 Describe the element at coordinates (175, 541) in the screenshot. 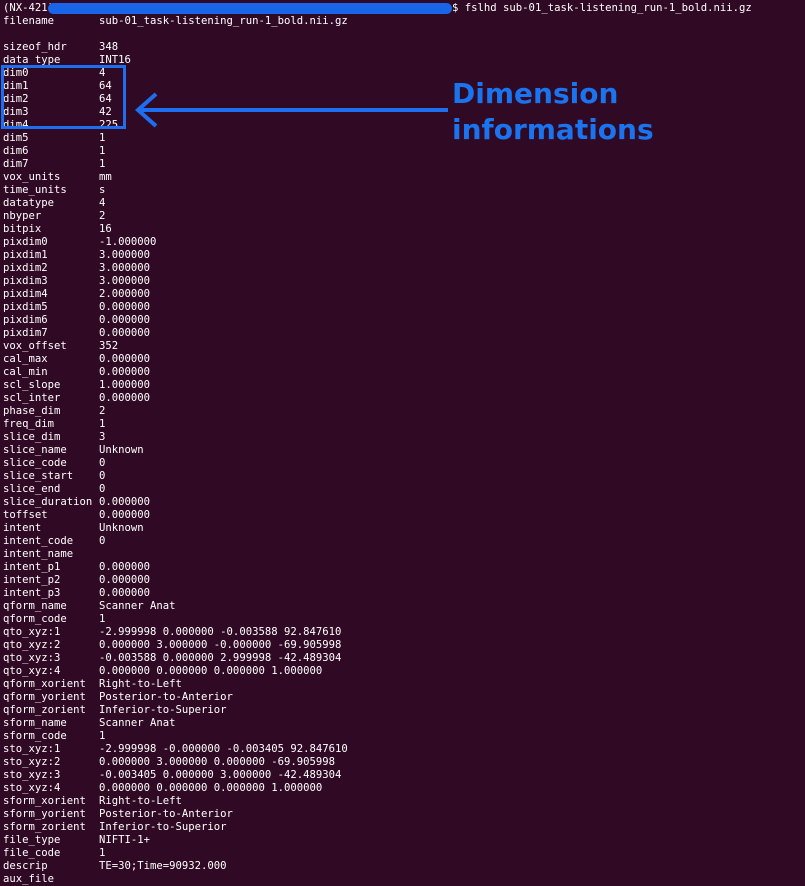

I see `header-field-row: intent_code 0` at that location.